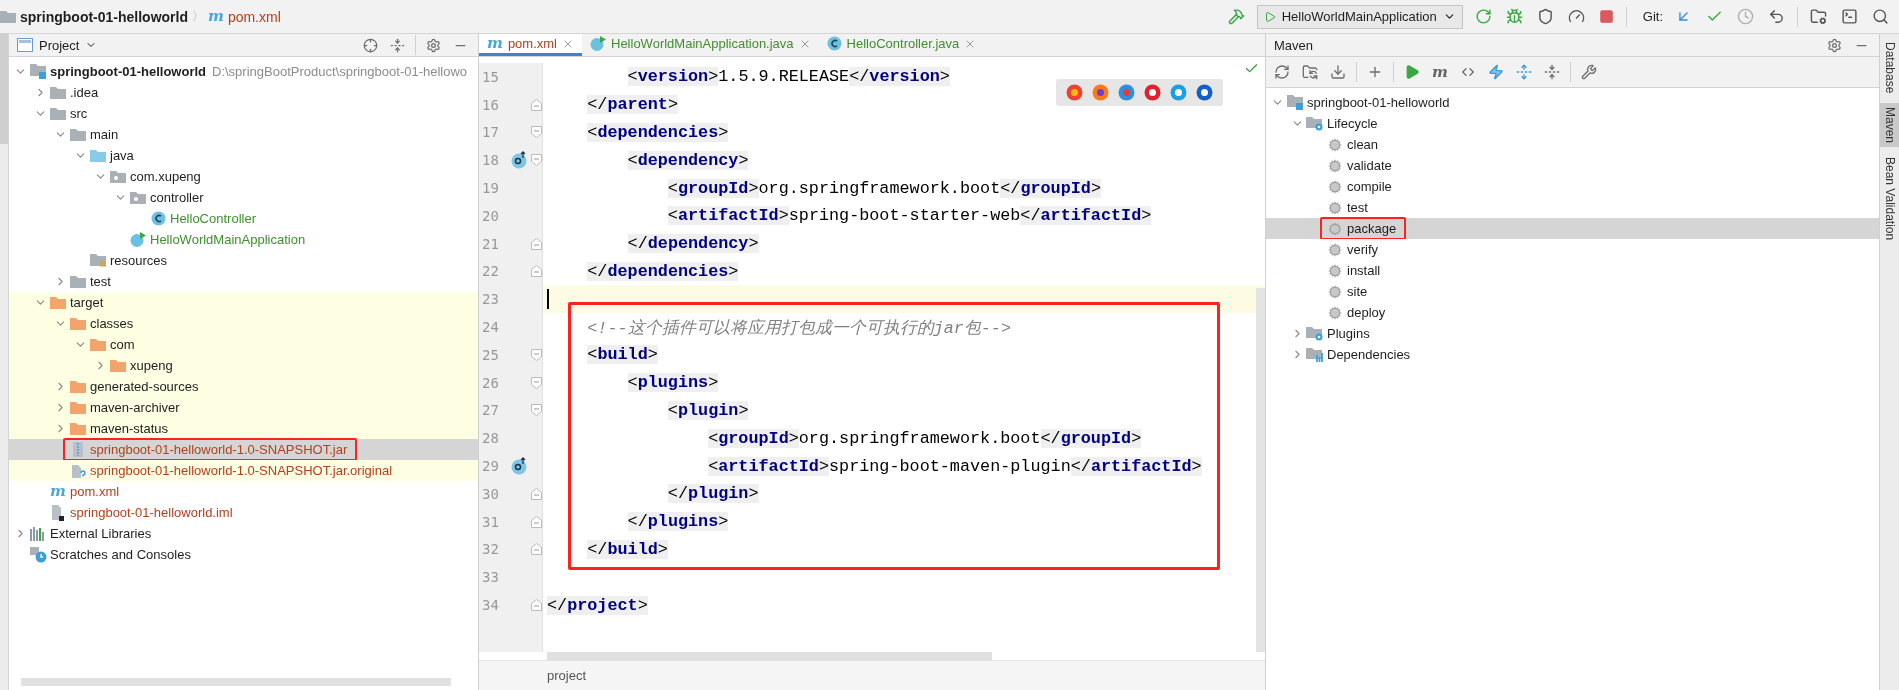 Image resolution: width=1899 pixels, height=690 pixels. I want to click on item-label: Scratches and Consoles, so click(120, 554).